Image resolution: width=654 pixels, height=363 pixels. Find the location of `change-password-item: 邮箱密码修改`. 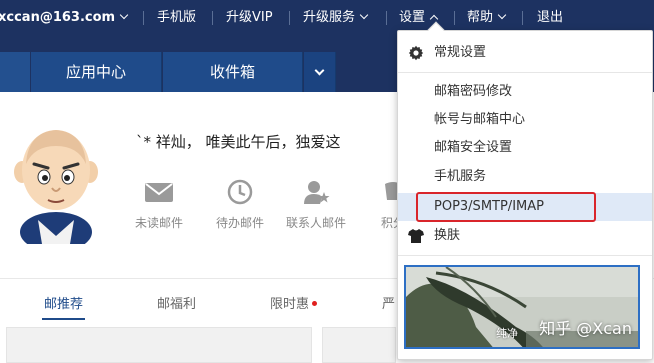

change-password-item: 邮箱密码修改 is located at coordinates (525, 92).